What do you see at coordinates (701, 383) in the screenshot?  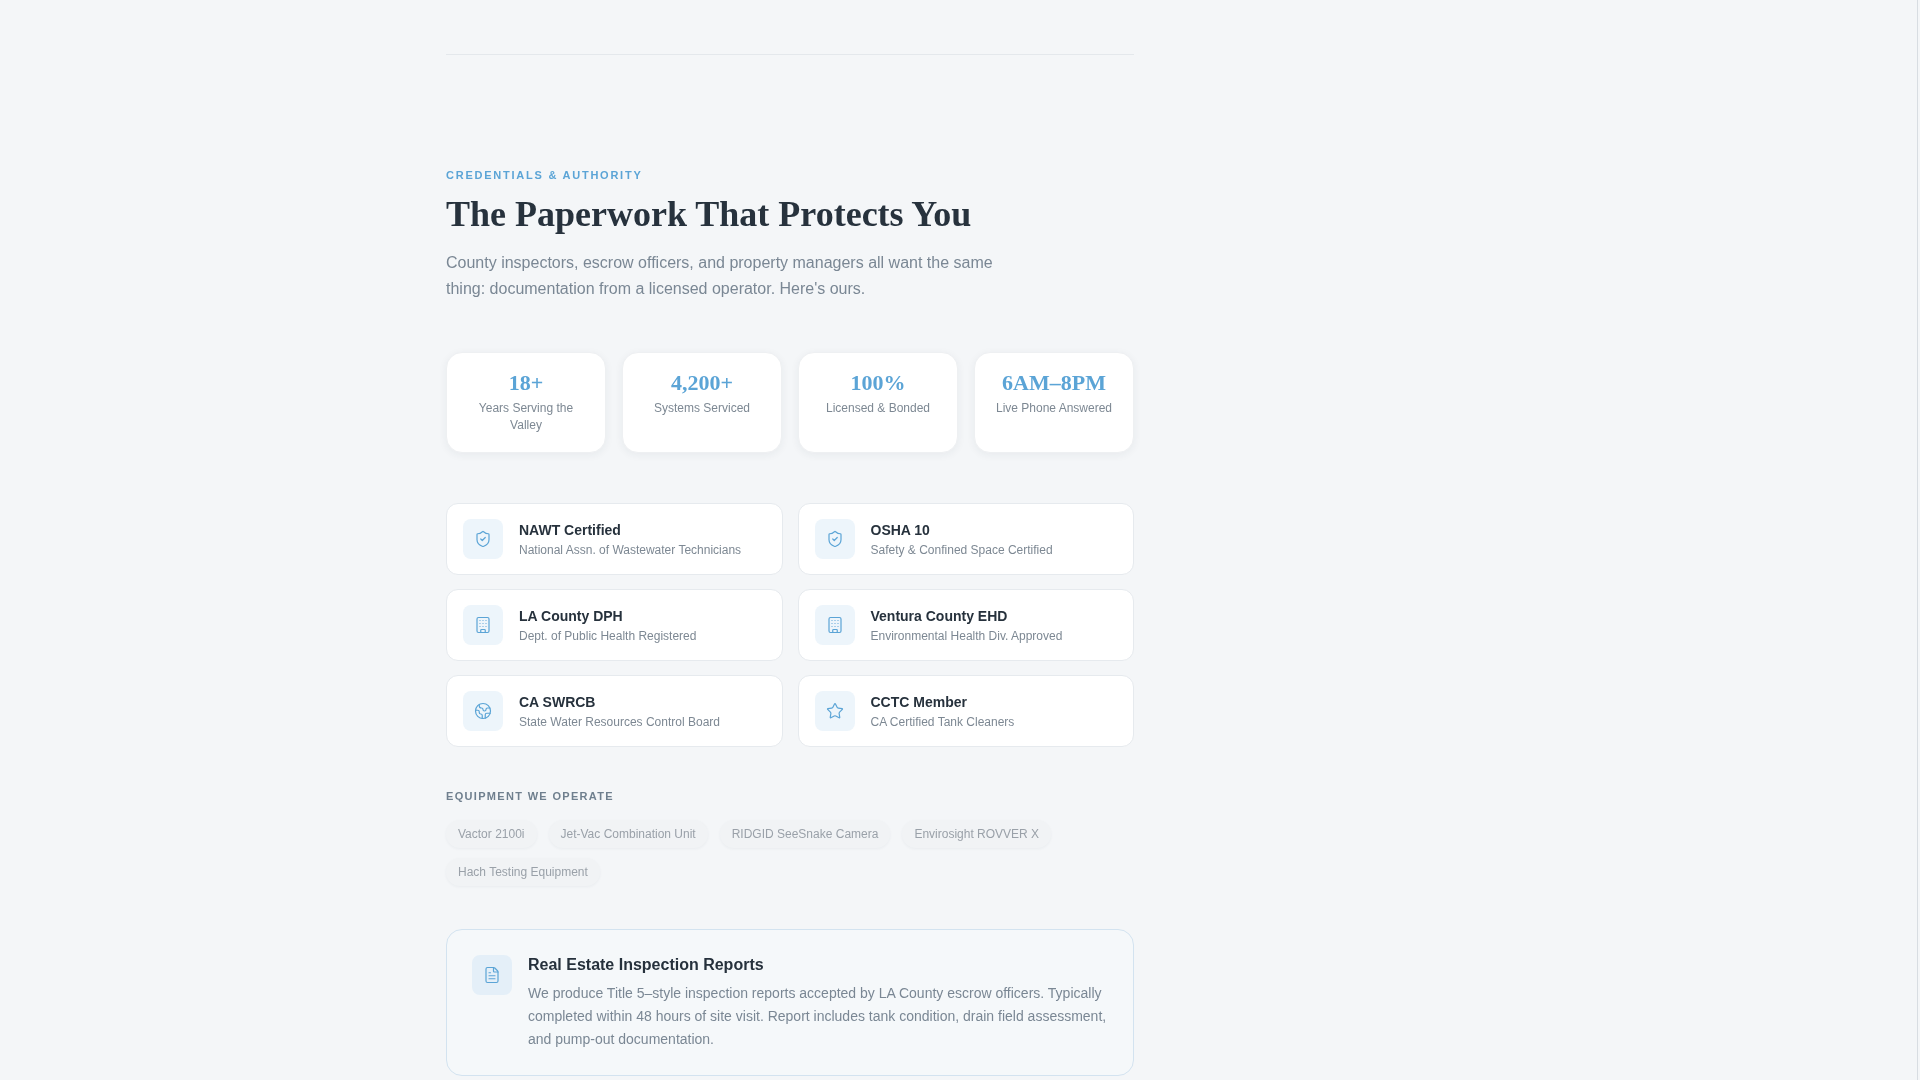 I see `stat-value: 4,200+` at bounding box center [701, 383].